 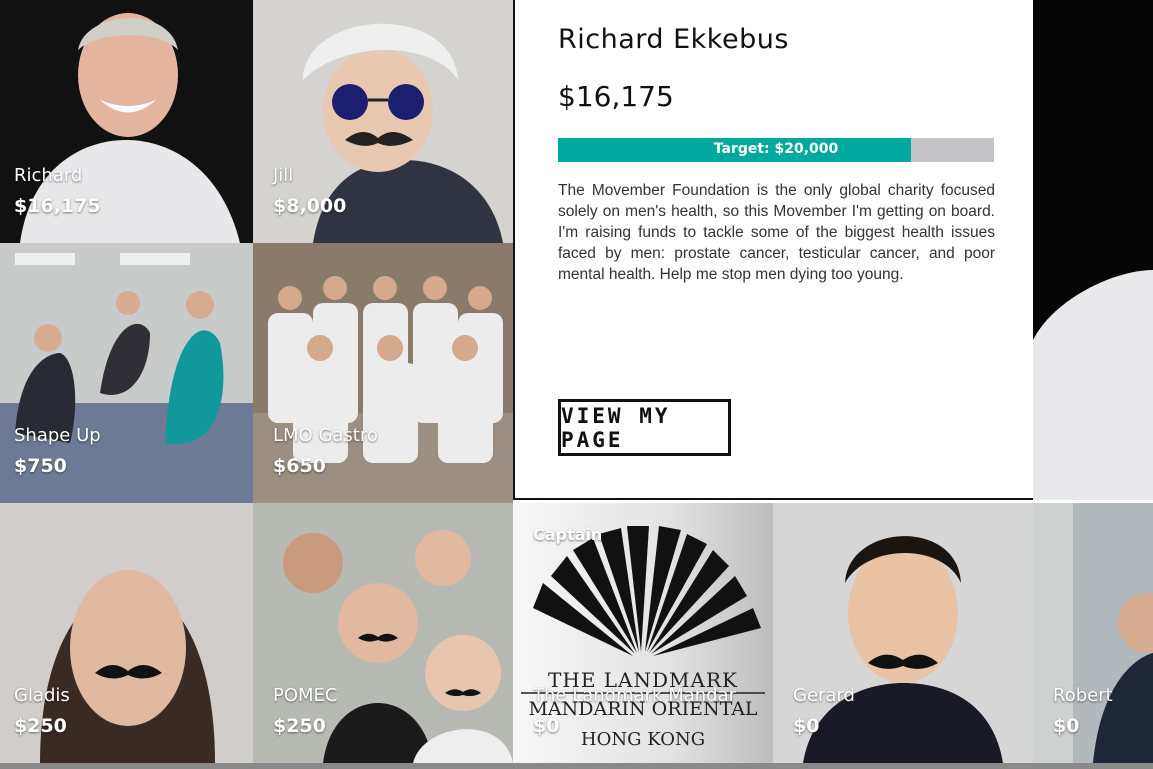 What do you see at coordinates (126, 373) in the screenshot?
I see `participant-tile-shape-up: Shape Up $750` at bounding box center [126, 373].